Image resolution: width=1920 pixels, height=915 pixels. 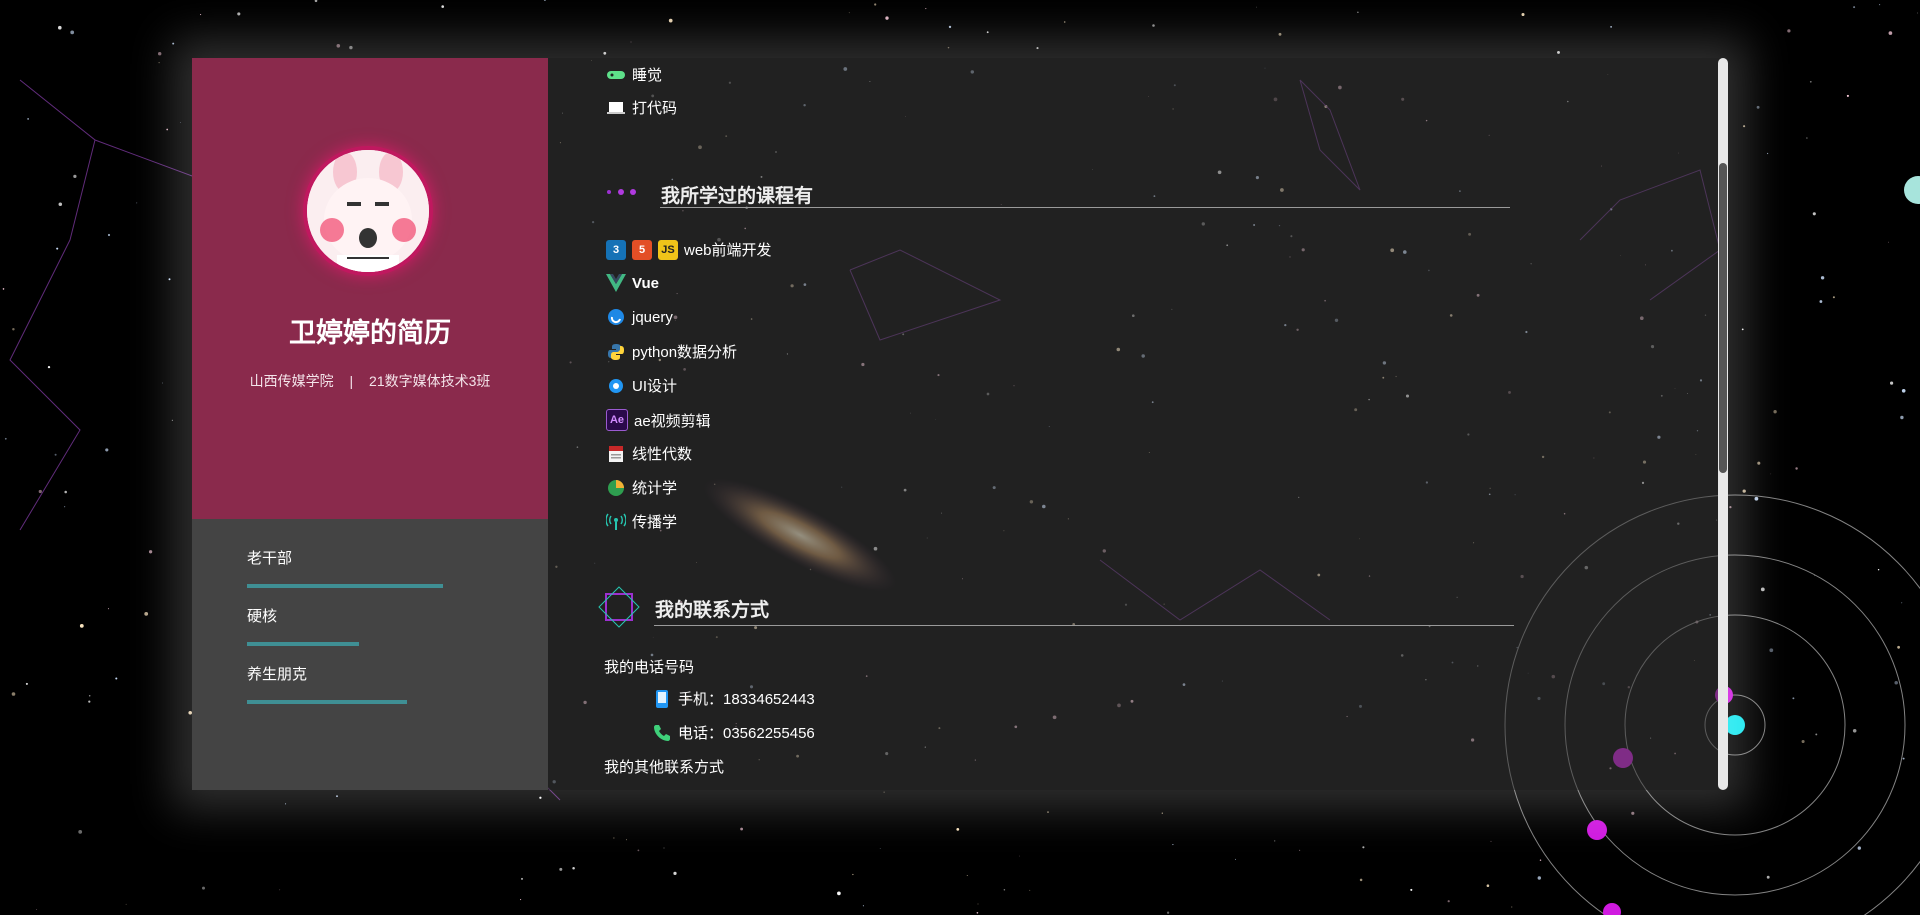 What do you see at coordinates (685, 352) in the screenshot?
I see `course-label: python数据分析` at bounding box center [685, 352].